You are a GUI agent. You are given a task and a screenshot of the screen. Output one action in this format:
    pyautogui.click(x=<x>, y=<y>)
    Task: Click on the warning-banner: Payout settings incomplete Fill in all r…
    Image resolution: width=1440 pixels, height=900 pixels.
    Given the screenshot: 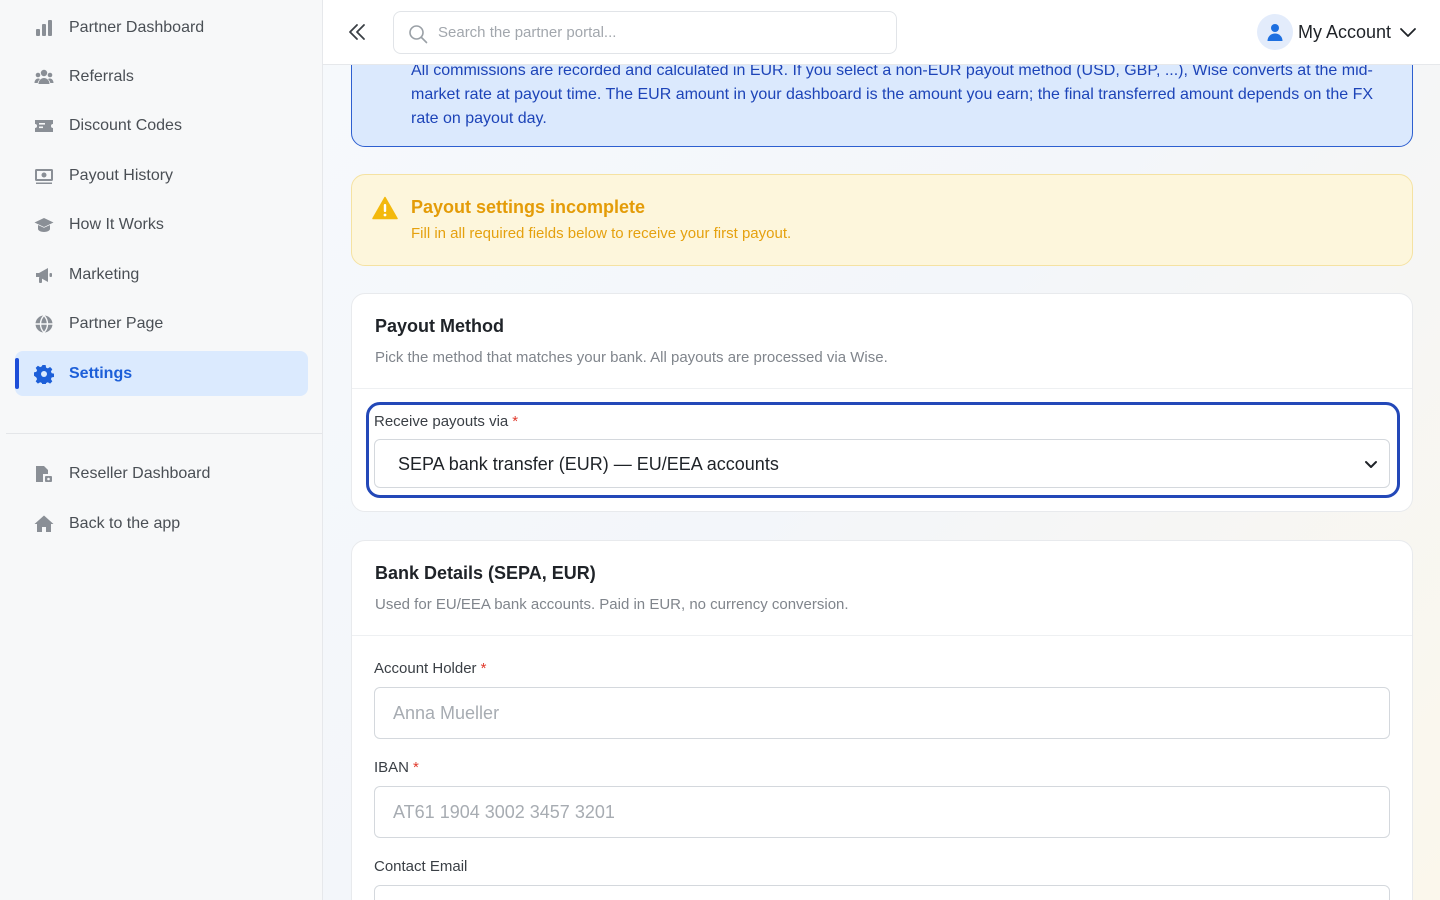 What is the action you would take?
    pyautogui.click(x=882, y=220)
    